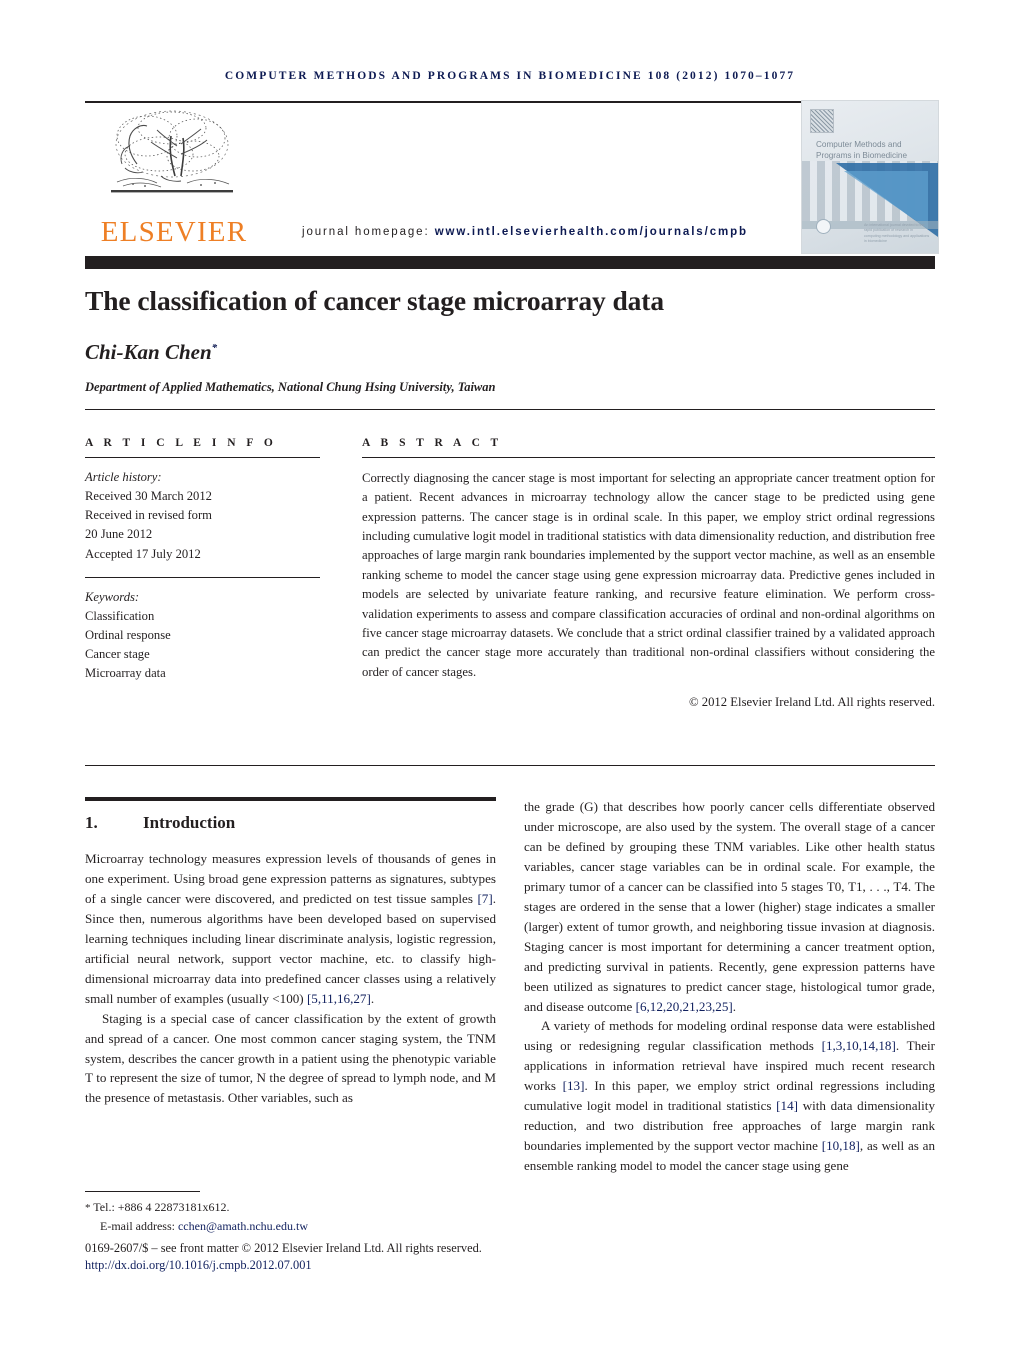 This screenshot has height=1351, width=1020. Describe the element at coordinates (510, 409) in the screenshot. I see `title-divider` at that location.